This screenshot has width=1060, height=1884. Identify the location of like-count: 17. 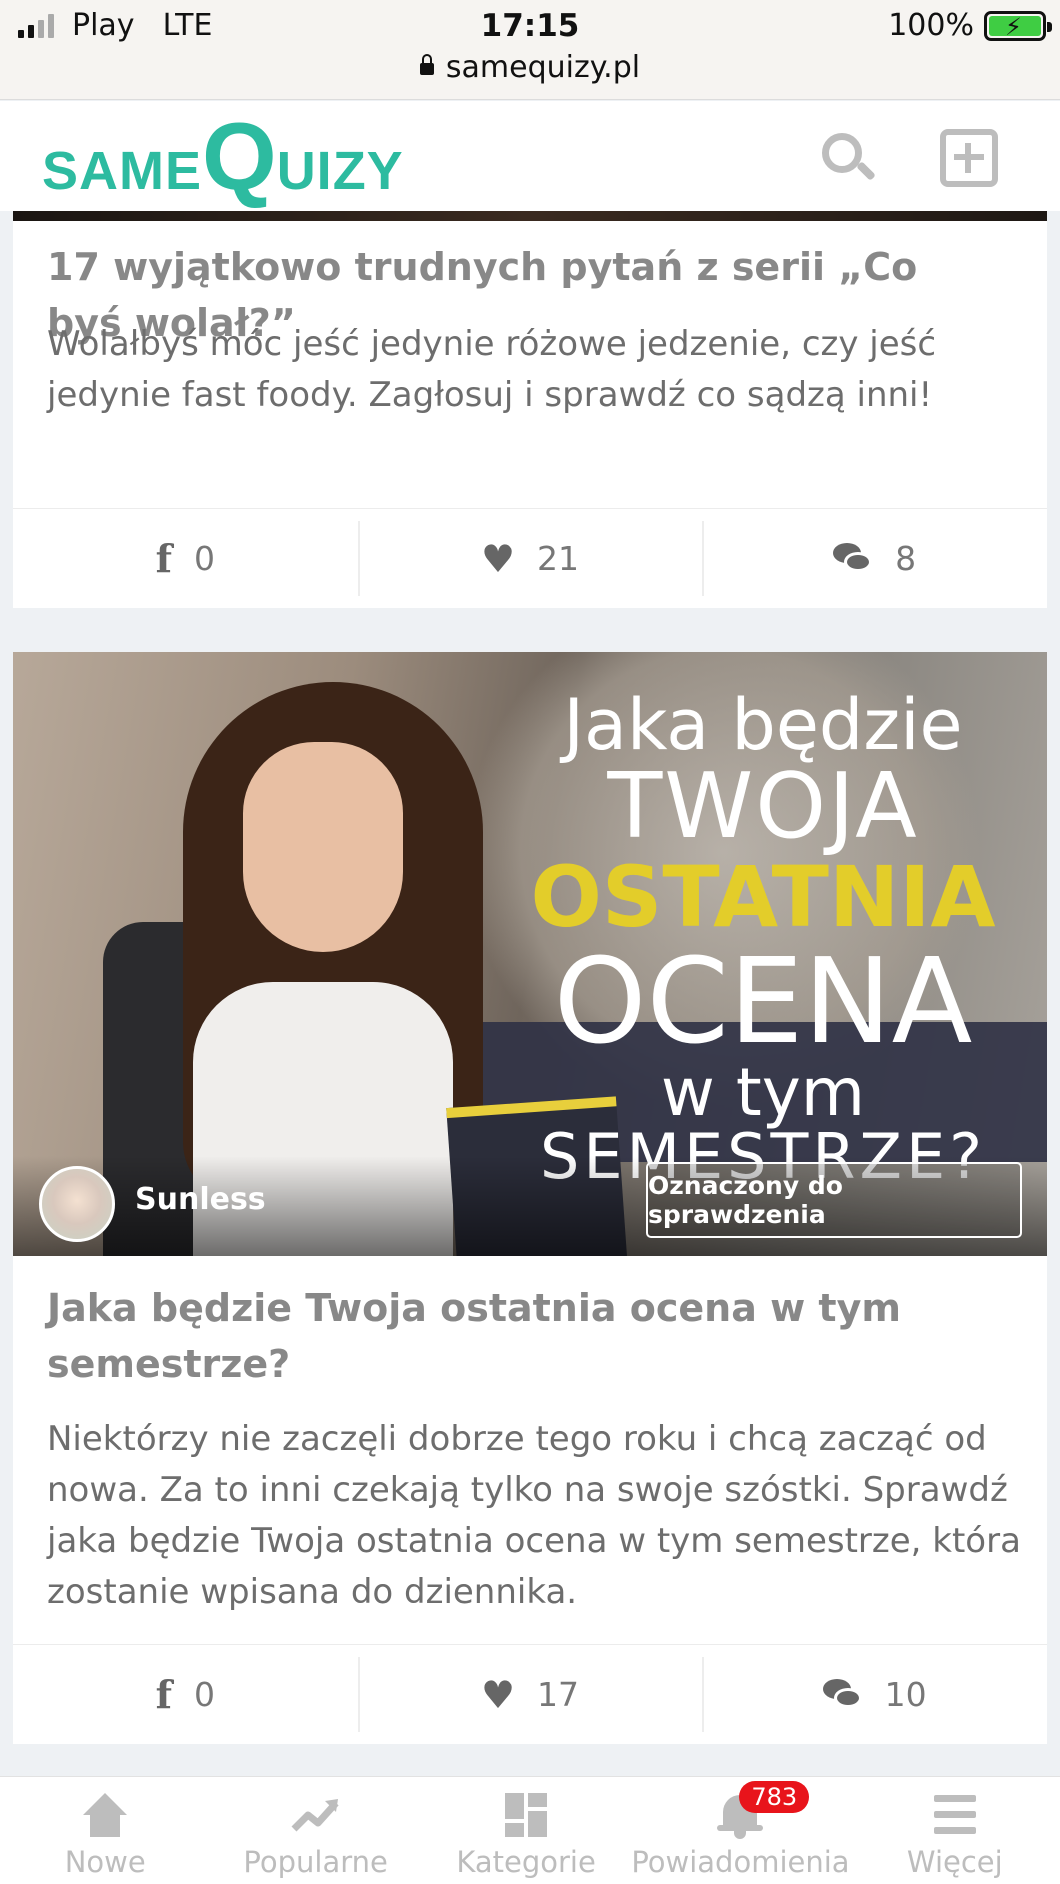
(558, 1694).